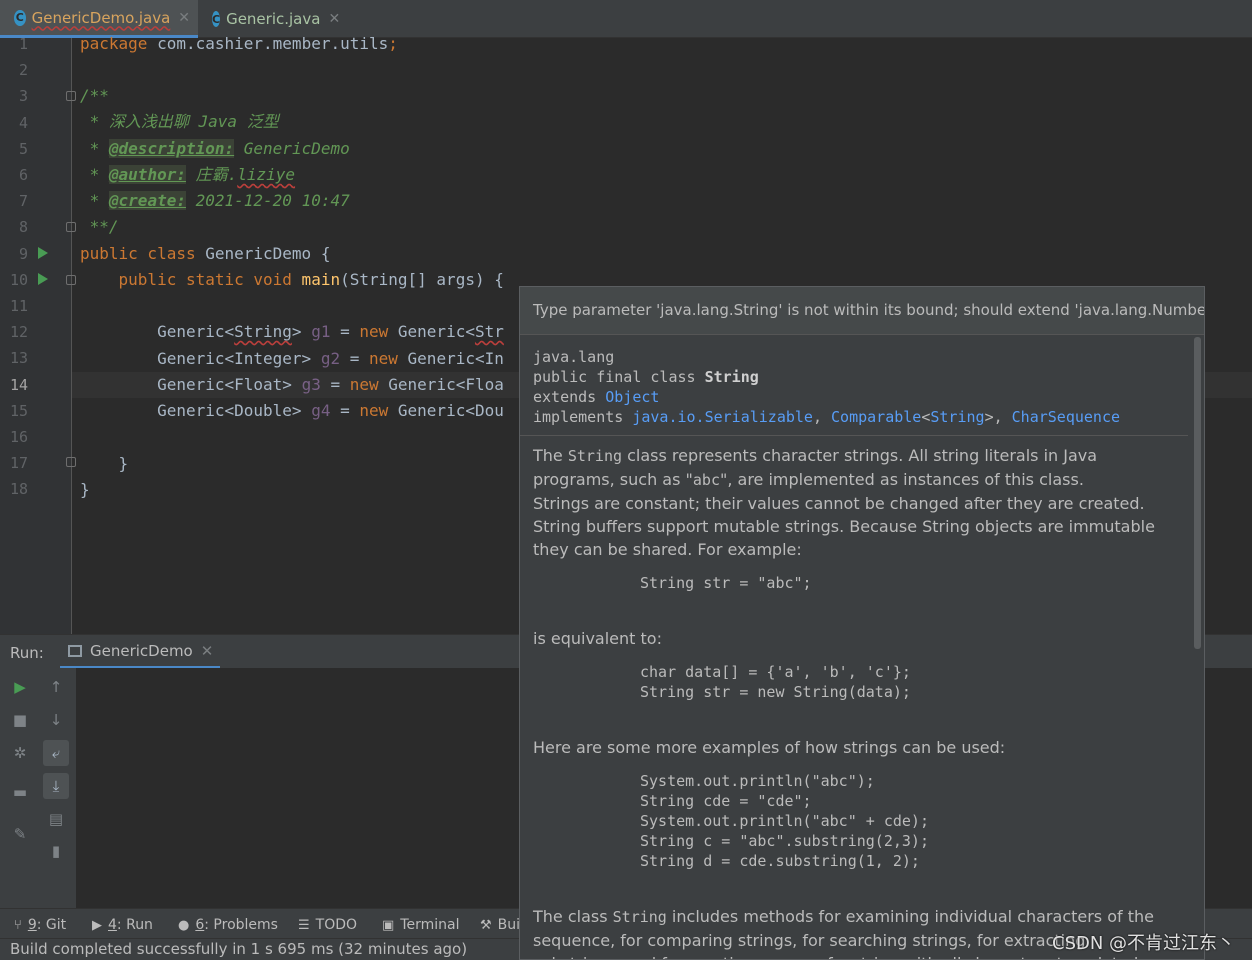  What do you see at coordinates (20, 753) in the screenshot?
I see `debug-icon: ✲` at bounding box center [20, 753].